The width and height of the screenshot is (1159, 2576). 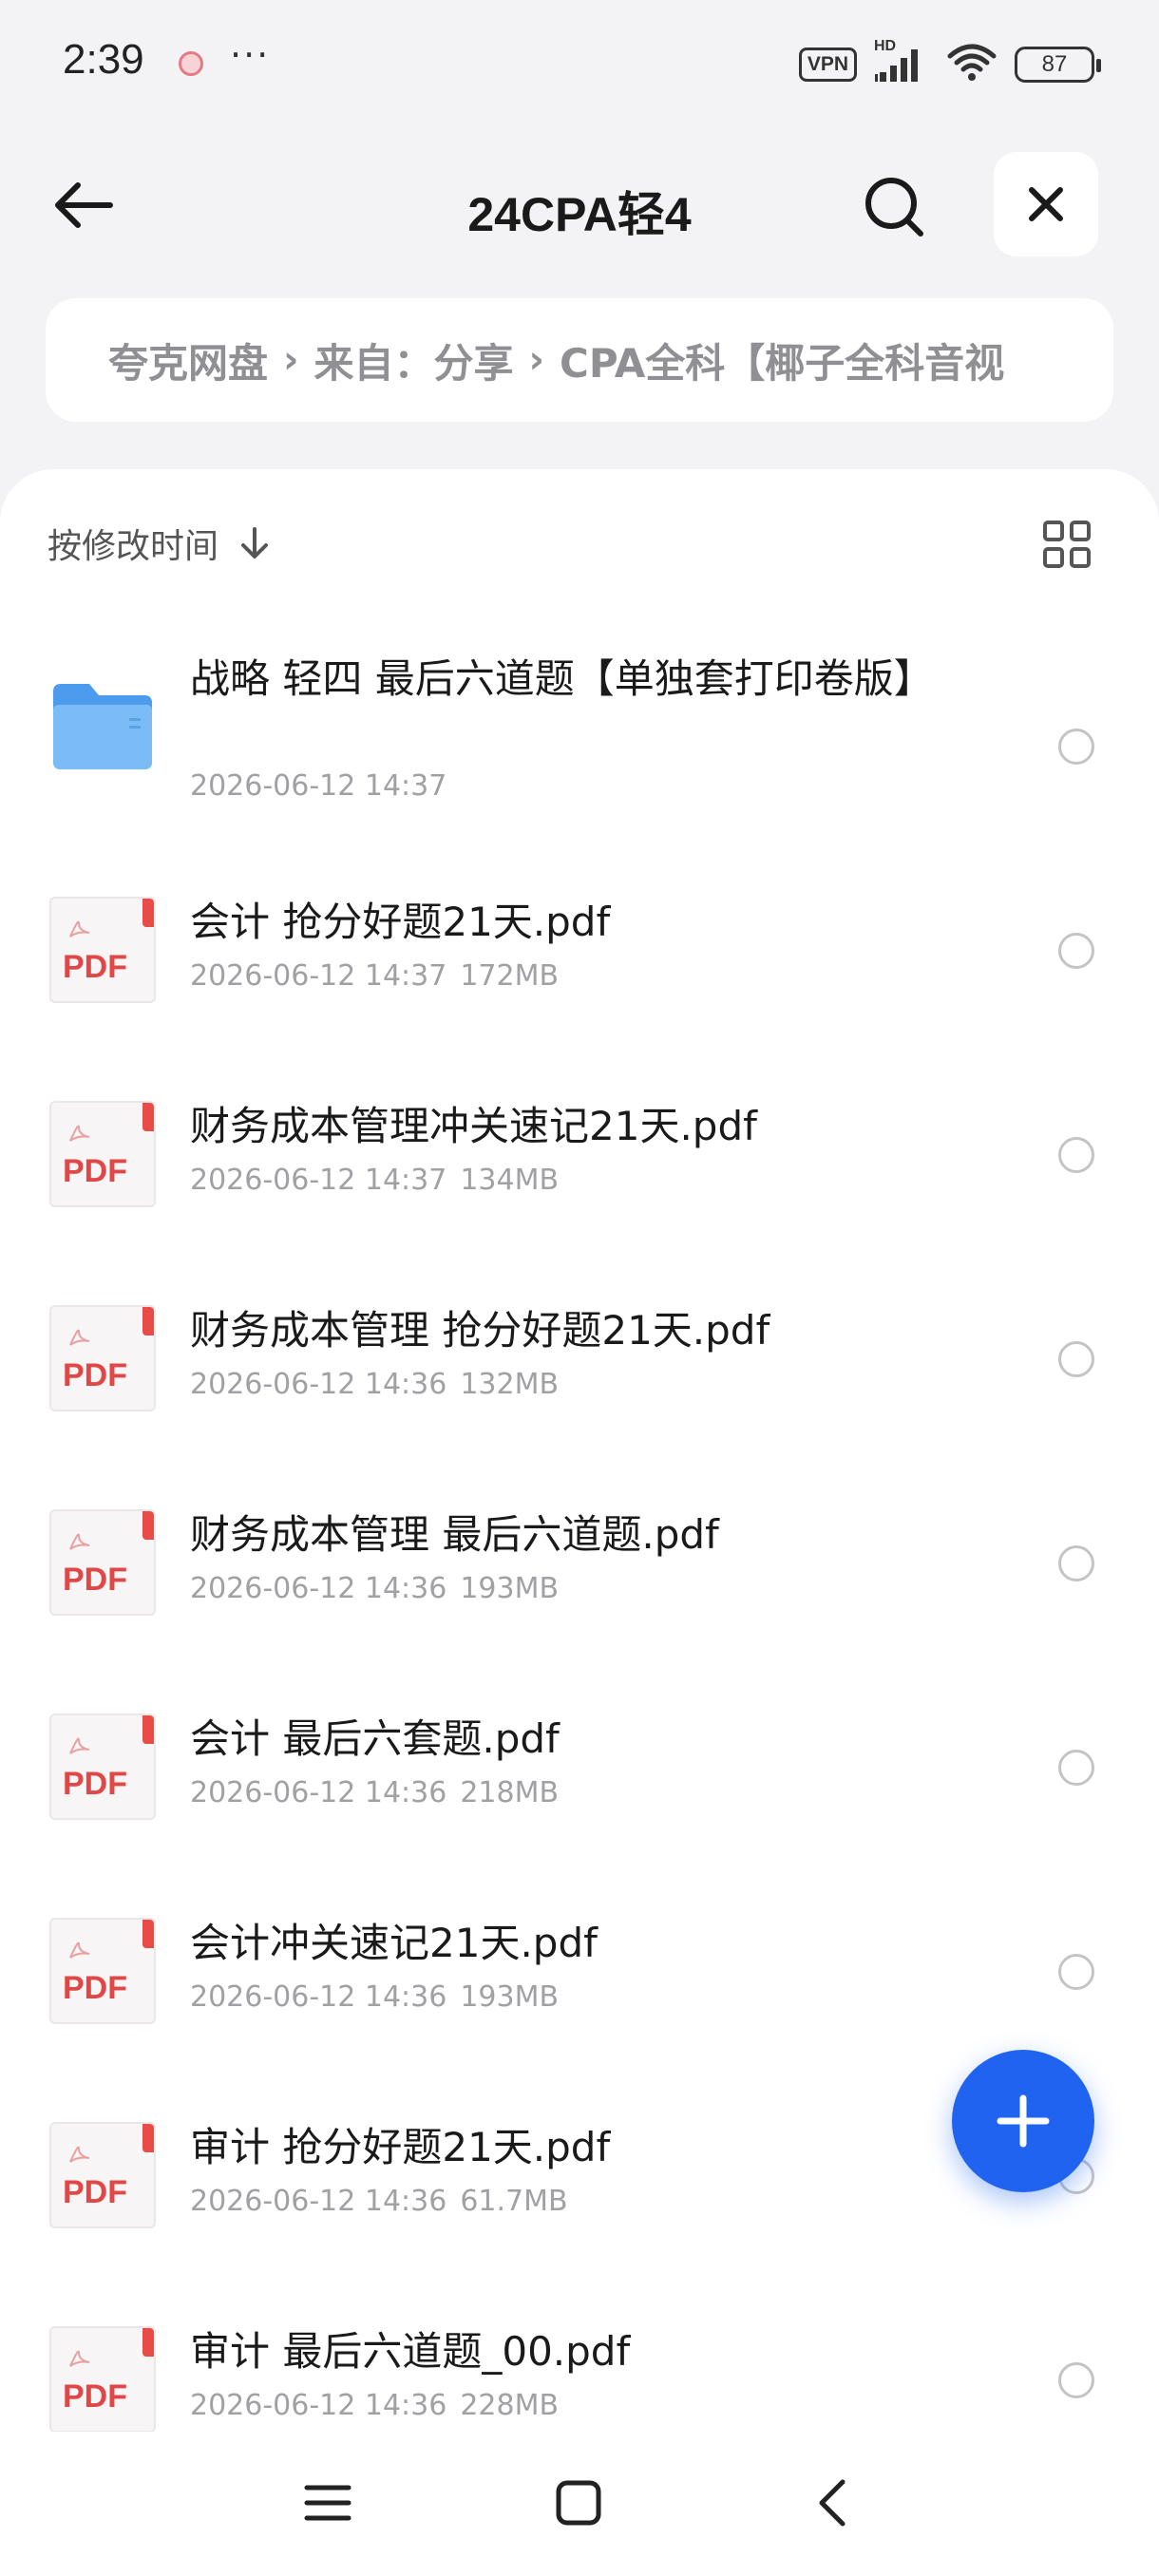 What do you see at coordinates (133, 546) in the screenshot?
I see `sort-label: 按修改时间` at bounding box center [133, 546].